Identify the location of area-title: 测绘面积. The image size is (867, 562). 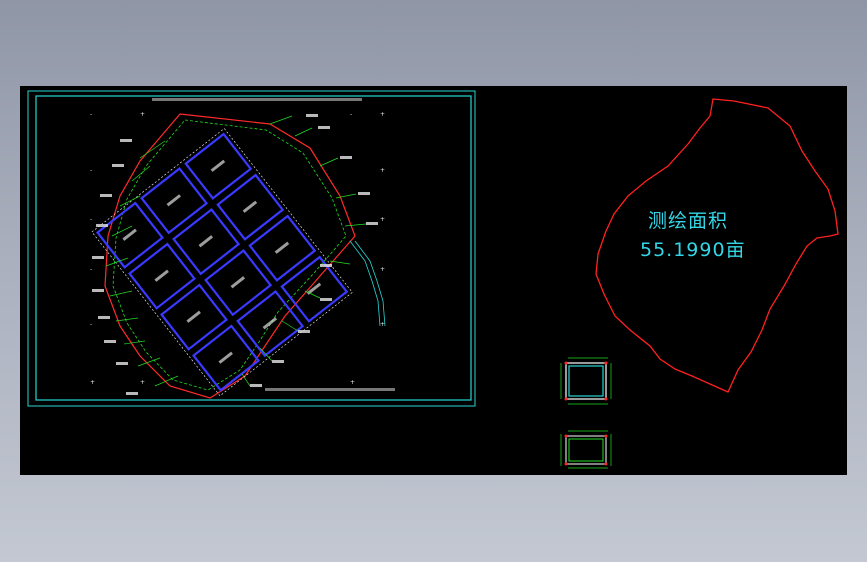
(688, 221).